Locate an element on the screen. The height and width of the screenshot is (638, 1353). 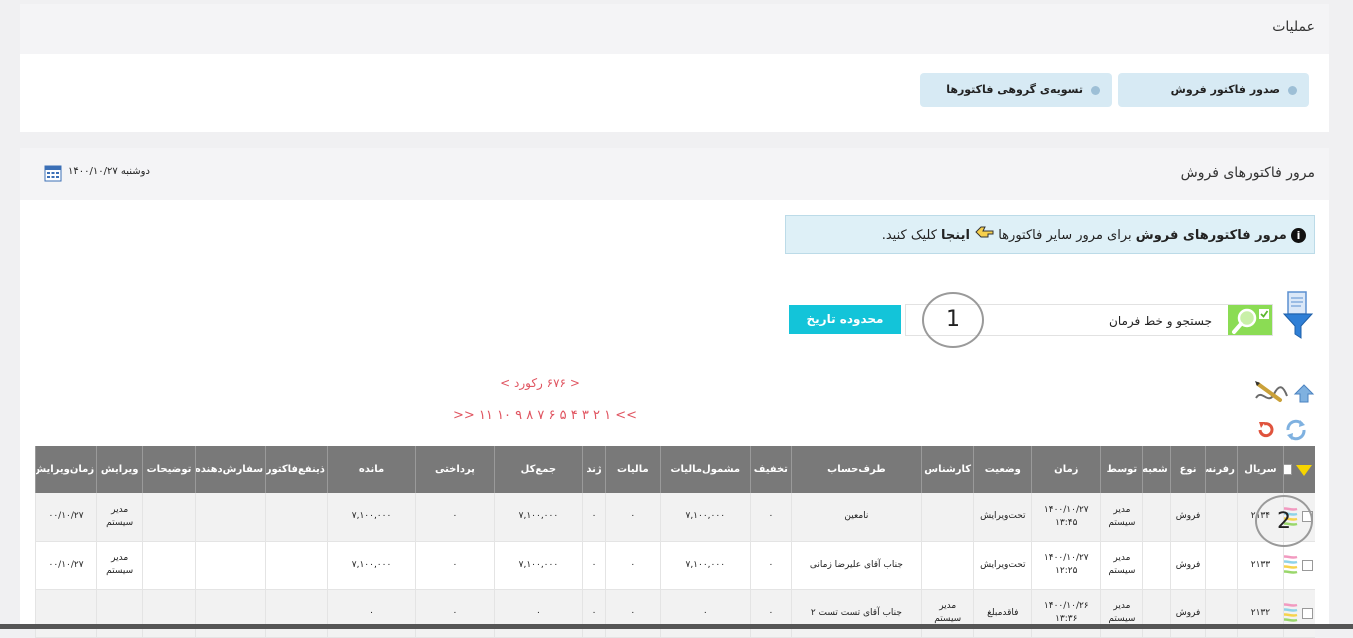
pointing-hand-icon is located at coordinates (984, 235).